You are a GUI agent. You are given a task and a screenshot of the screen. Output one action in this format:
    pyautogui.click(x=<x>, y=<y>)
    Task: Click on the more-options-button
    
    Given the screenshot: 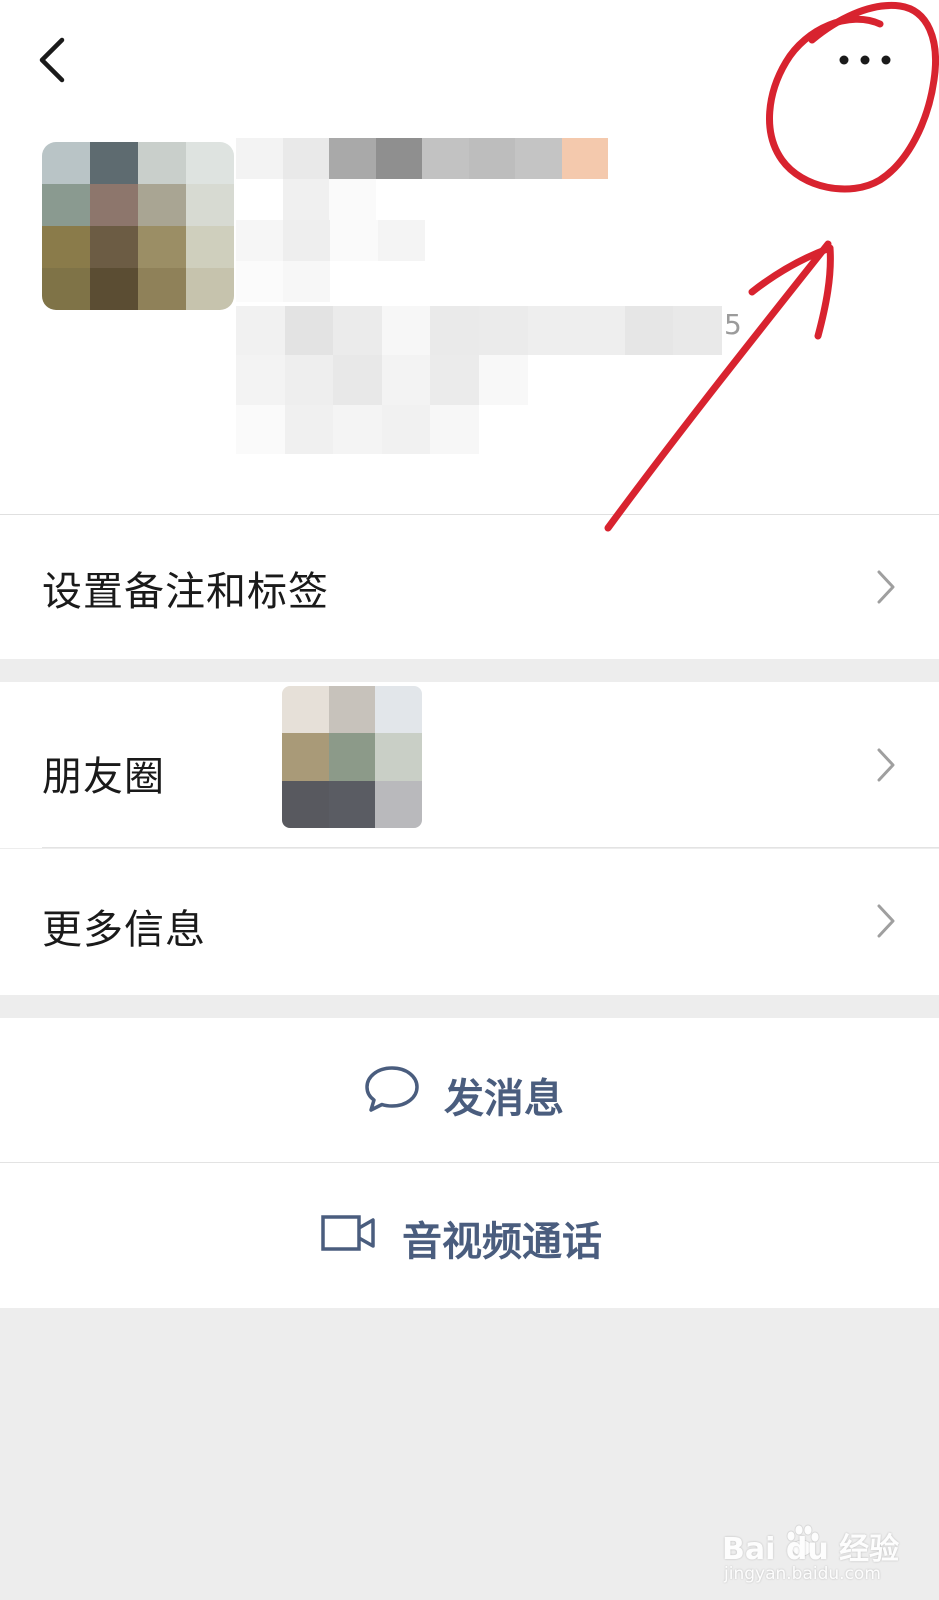 What is the action you would take?
    pyautogui.click(x=865, y=61)
    